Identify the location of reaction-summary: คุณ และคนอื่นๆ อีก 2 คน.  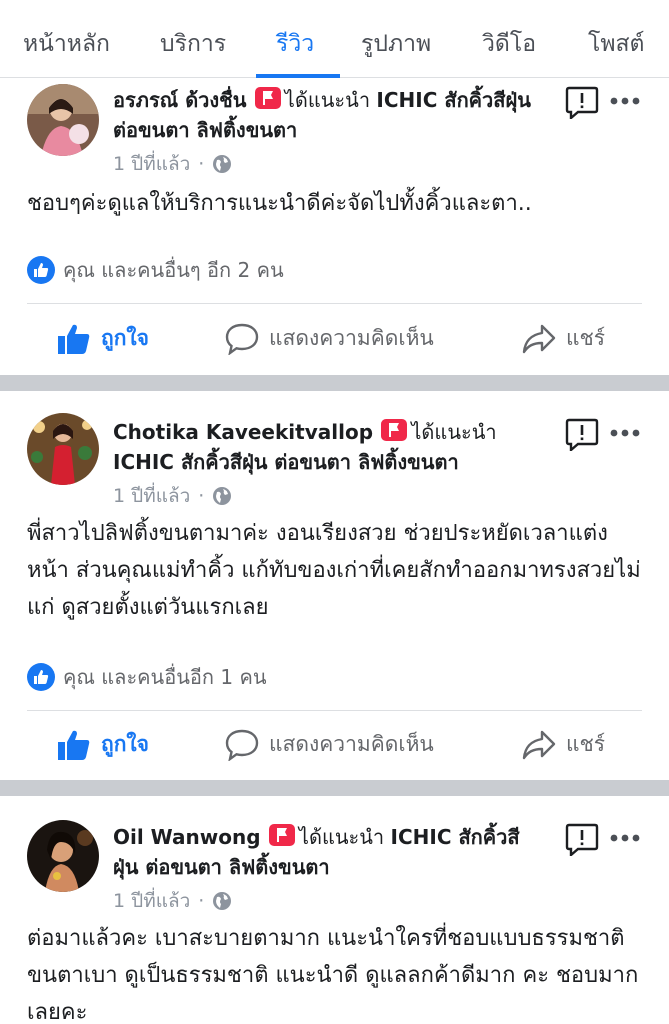
(155, 270).